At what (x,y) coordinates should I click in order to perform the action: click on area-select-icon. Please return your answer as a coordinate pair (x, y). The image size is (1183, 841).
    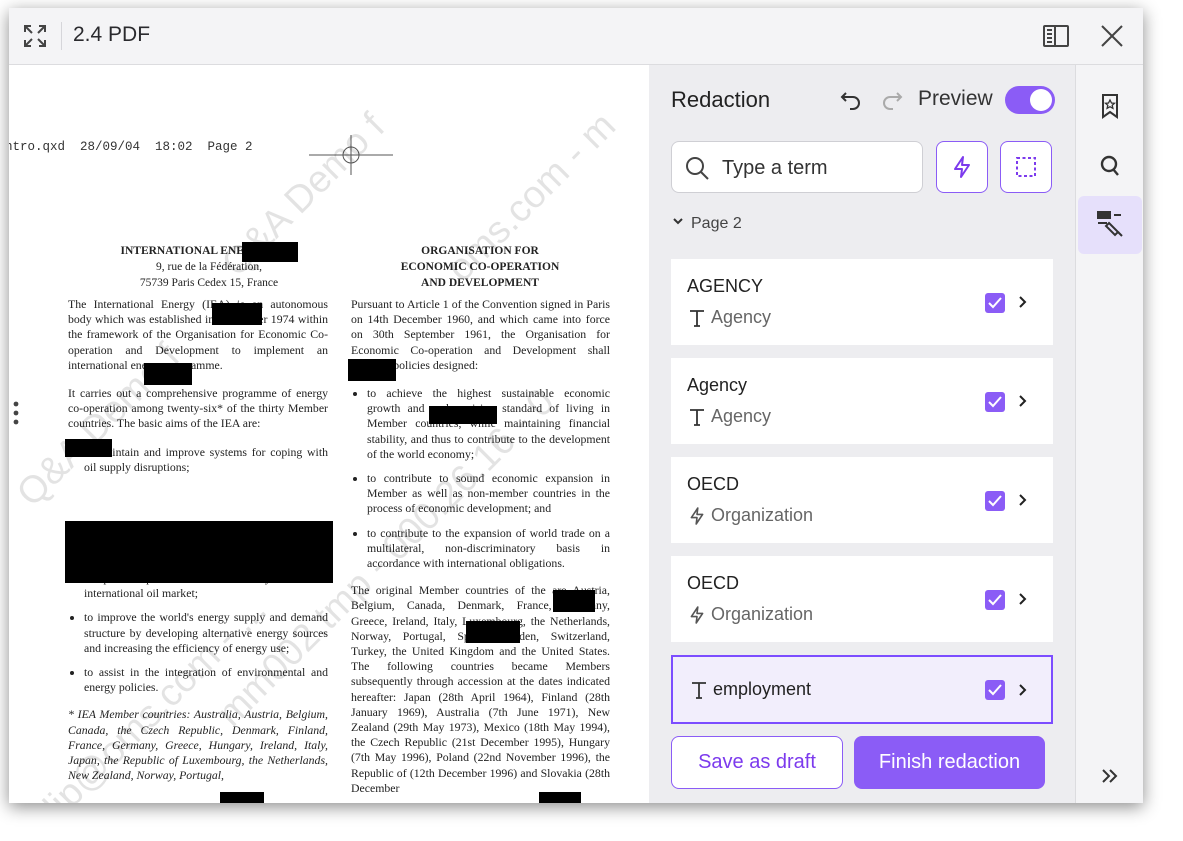
    Looking at the image, I should click on (1026, 167).